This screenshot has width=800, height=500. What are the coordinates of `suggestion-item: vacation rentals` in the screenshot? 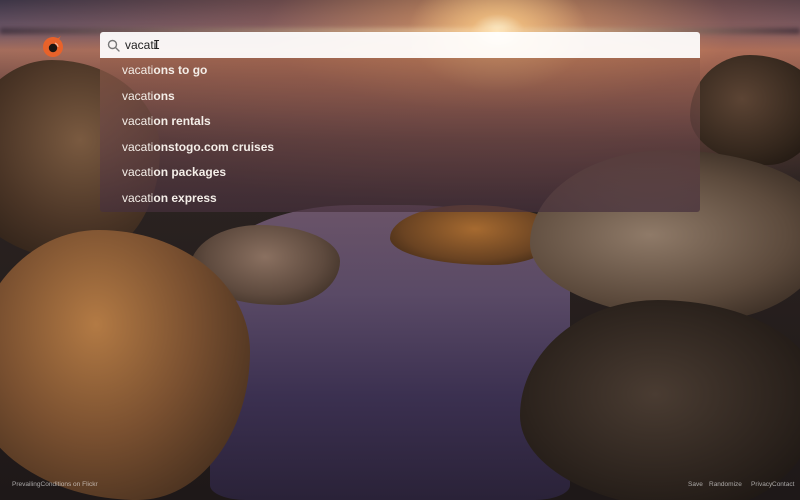 It's located at (400, 122).